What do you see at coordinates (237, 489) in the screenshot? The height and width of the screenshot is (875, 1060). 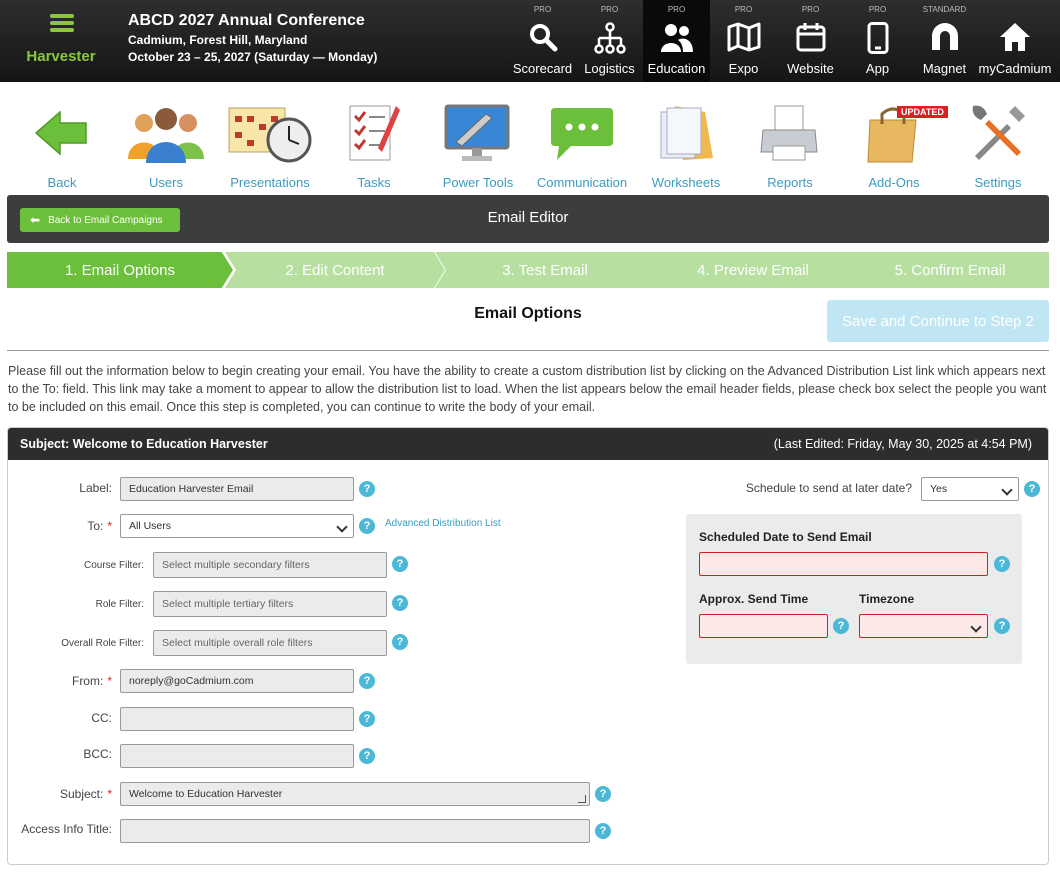 I see `label-input: Education Harvester Email` at bounding box center [237, 489].